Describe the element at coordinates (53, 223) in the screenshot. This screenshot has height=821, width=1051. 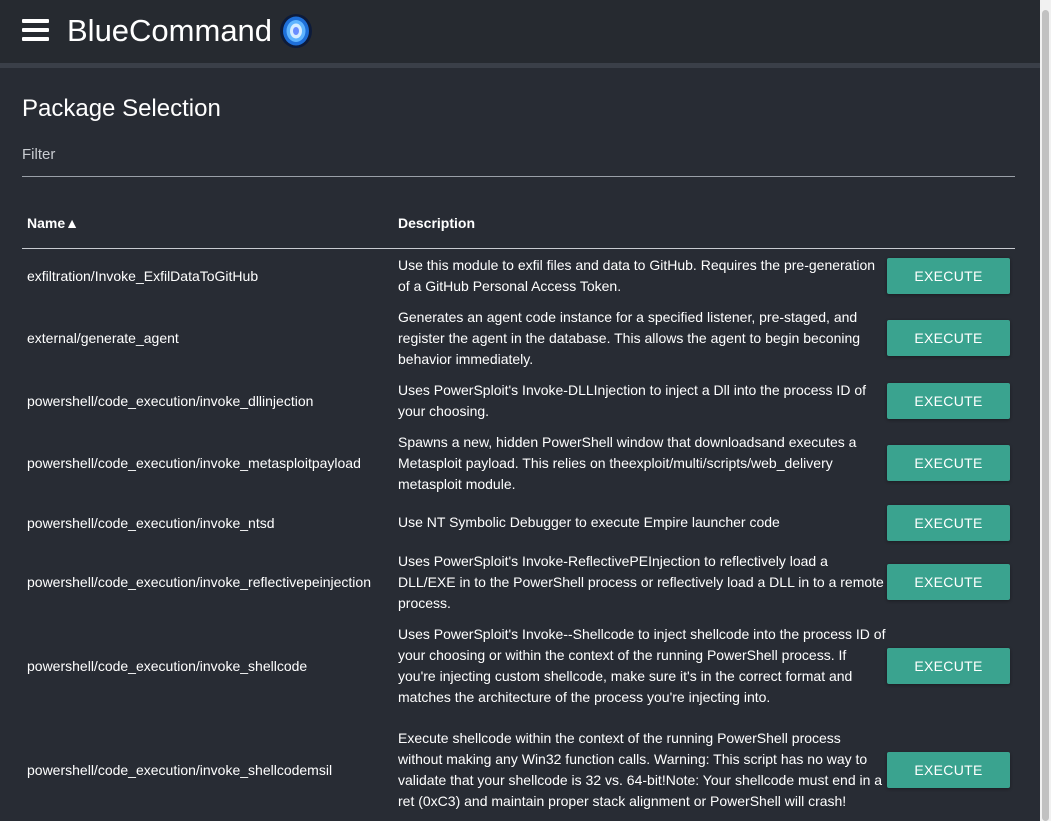
I see `name-column-header: Name▲` at that location.